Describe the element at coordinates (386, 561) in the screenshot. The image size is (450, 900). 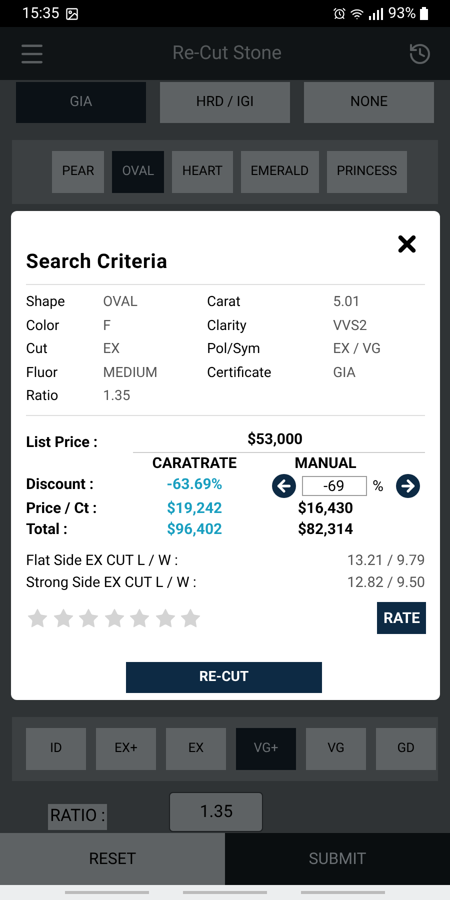
I see `dimension-value: 13.21 / 9.79` at that location.